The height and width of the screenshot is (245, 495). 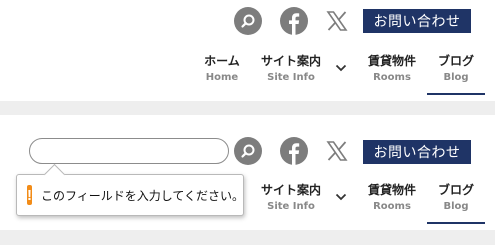 What do you see at coordinates (129, 151) in the screenshot?
I see `search-input` at bounding box center [129, 151].